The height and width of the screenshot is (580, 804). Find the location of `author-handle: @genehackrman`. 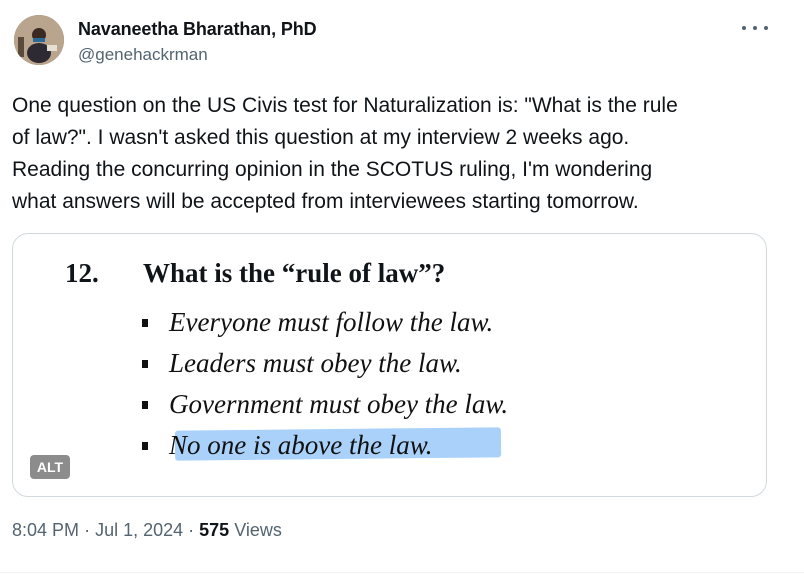

author-handle: @genehackrman is located at coordinates (143, 55).